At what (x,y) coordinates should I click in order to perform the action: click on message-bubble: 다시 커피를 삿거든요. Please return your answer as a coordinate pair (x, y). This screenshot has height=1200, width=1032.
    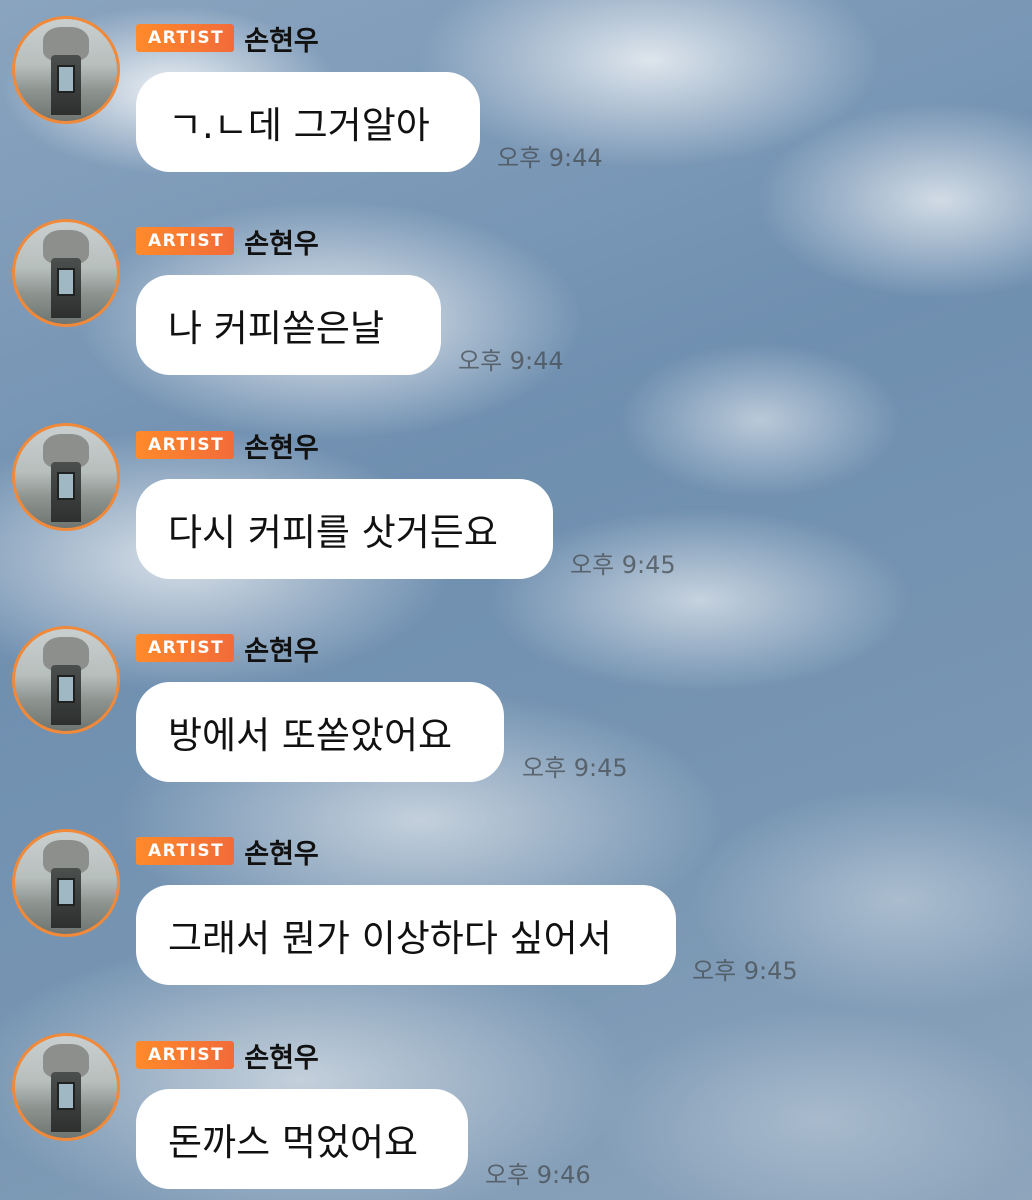
    Looking at the image, I should click on (344, 529).